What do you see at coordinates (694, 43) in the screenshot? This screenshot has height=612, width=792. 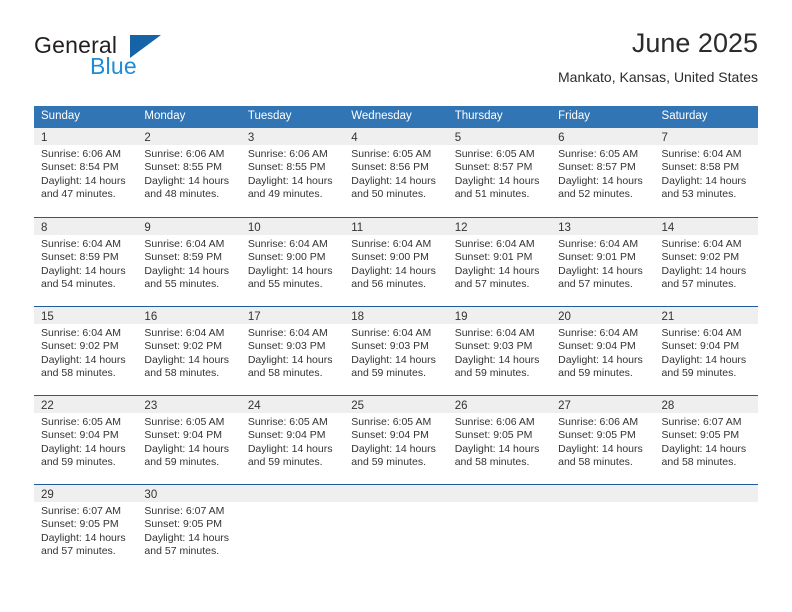 I see `page-title: June 2025` at bounding box center [694, 43].